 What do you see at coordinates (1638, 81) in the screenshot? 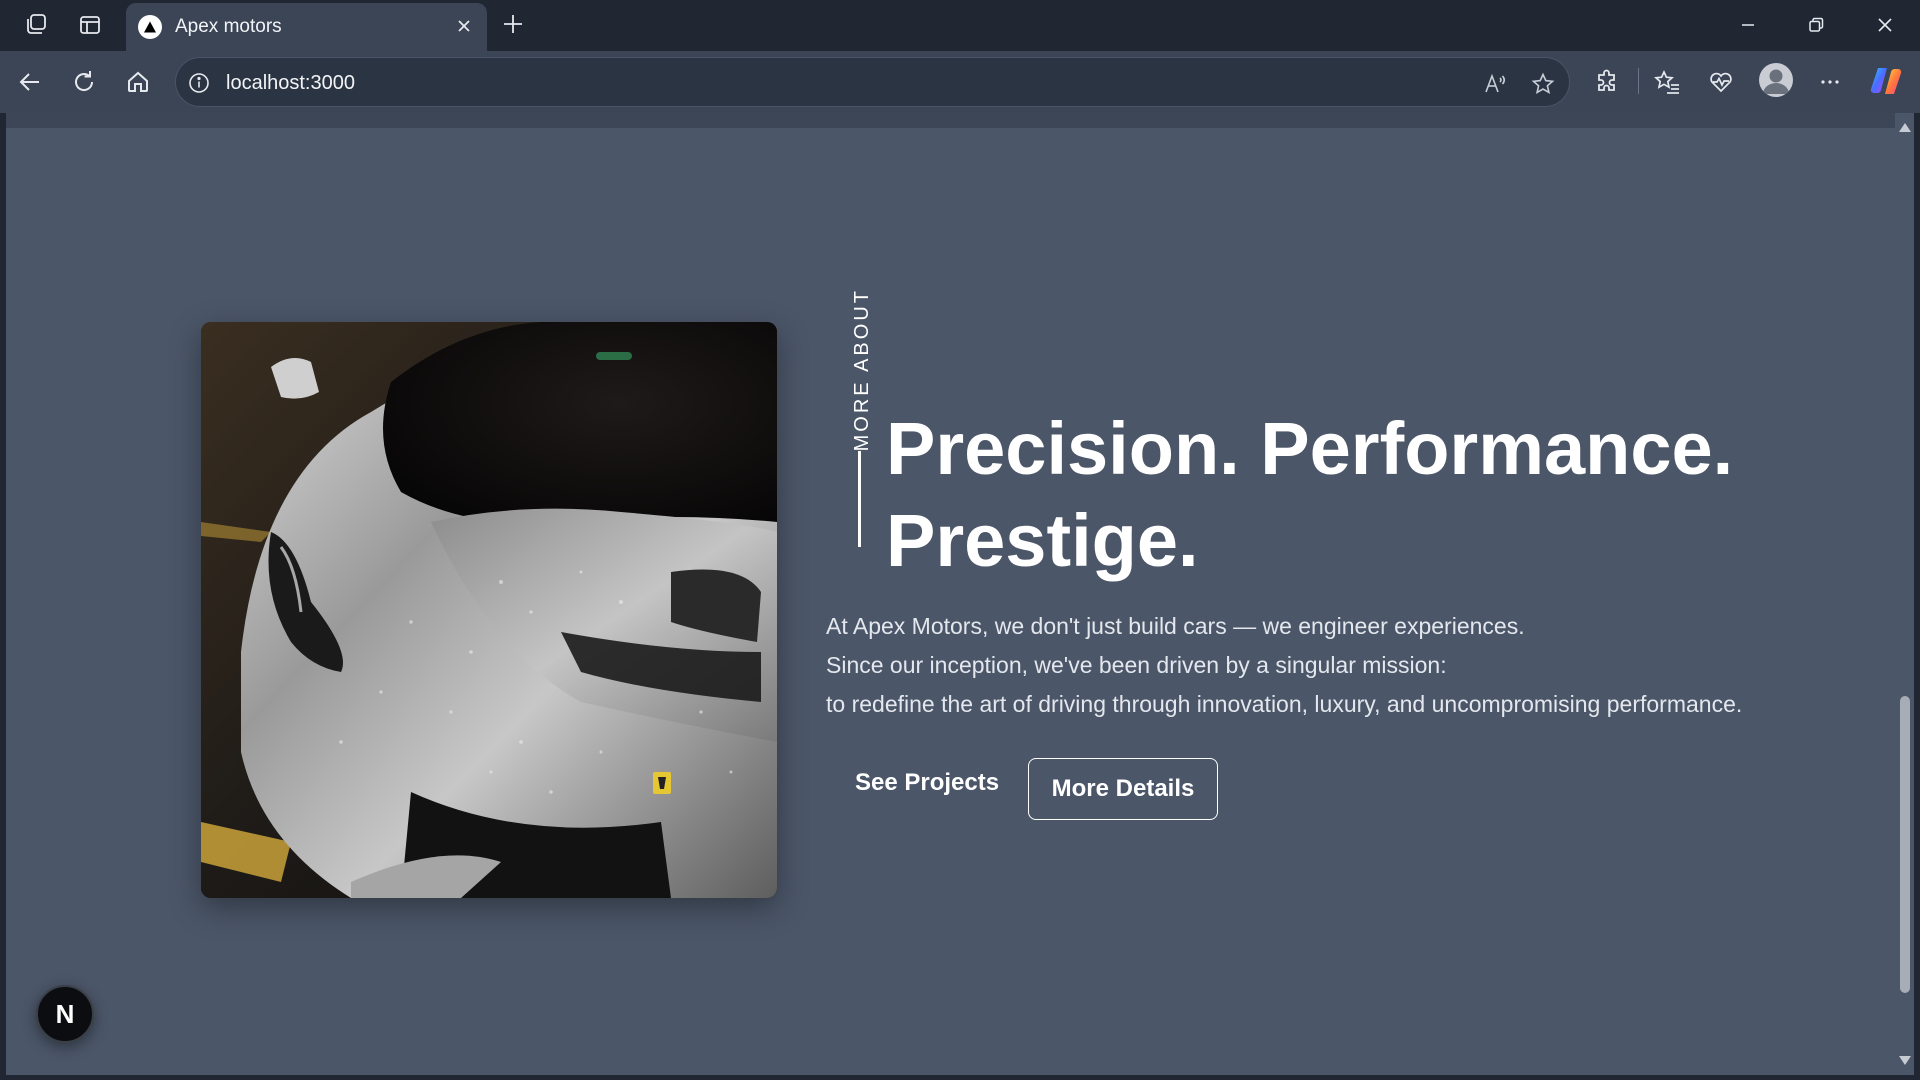
I see `toolbar-divider` at bounding box center [1638, 81].